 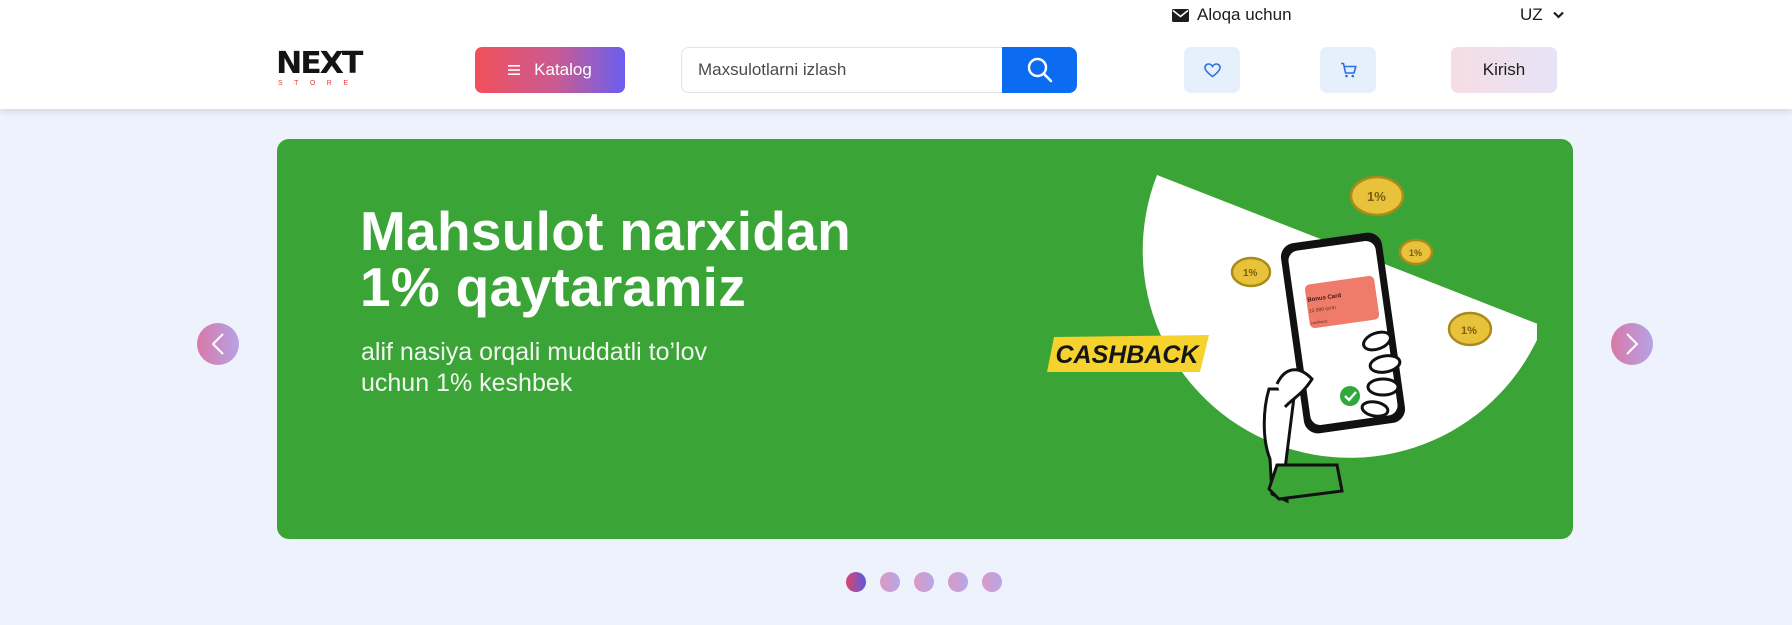 I want to click on cashback-tag-label: CASHBACK, so click(x=1127, y=355).